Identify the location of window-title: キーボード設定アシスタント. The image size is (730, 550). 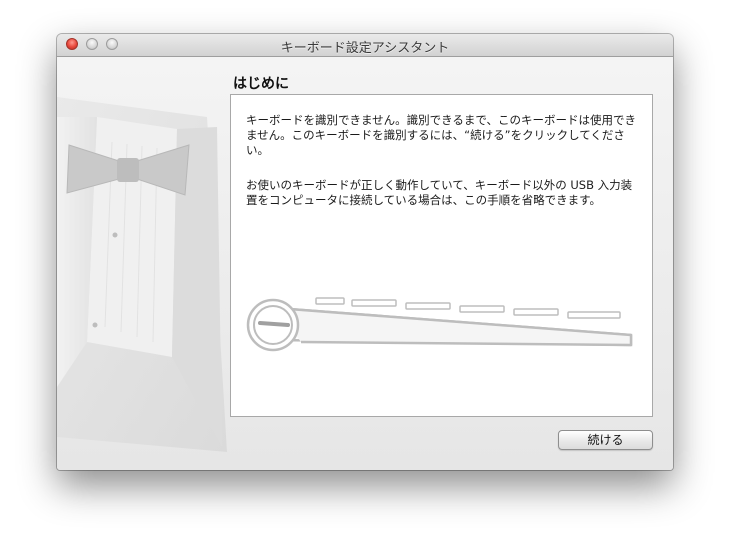
(365, 48).